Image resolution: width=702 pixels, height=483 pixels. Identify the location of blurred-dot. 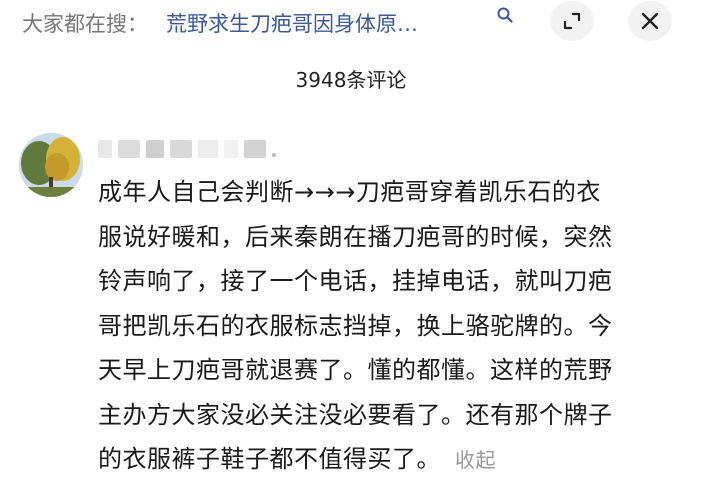
(274, 155).